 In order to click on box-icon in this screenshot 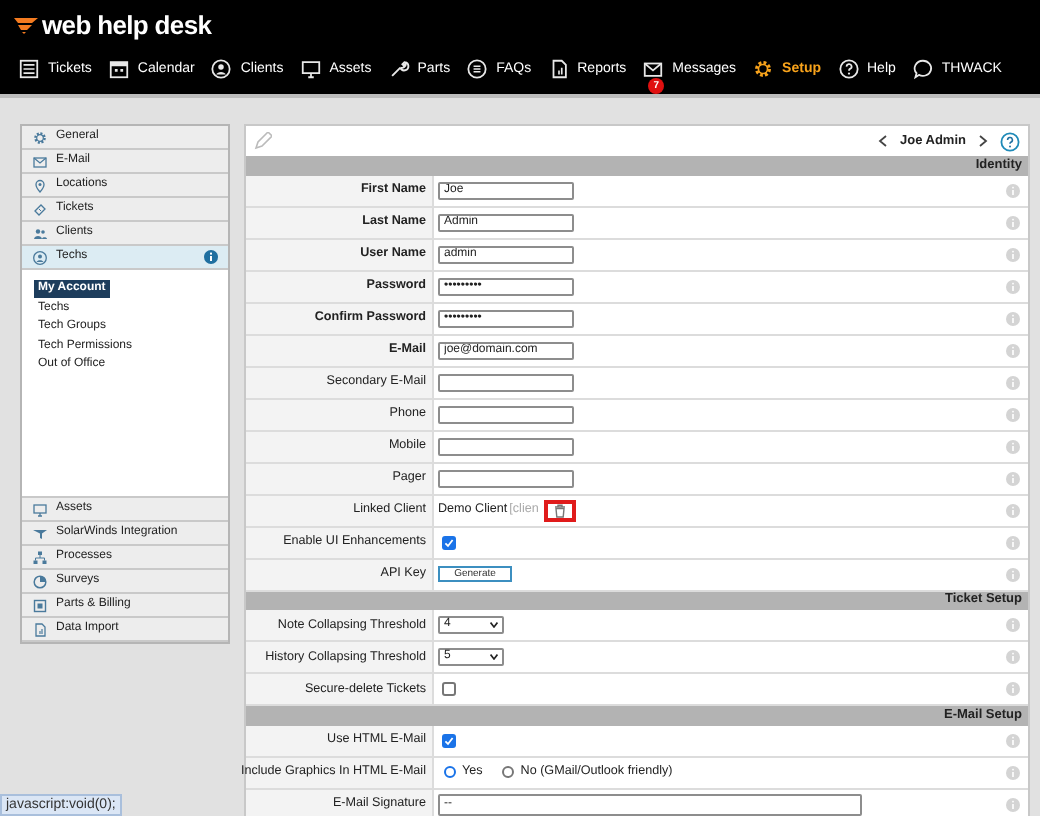, I will do `click(40, 605)`.